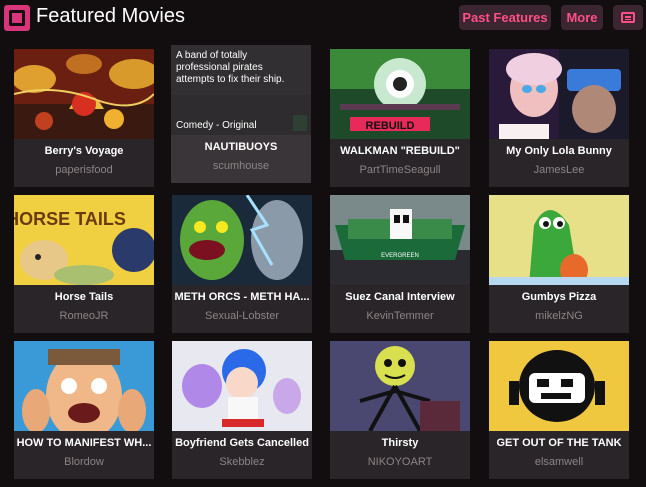  I want to click on movie-author: RomeoJR, so click(84, 316).